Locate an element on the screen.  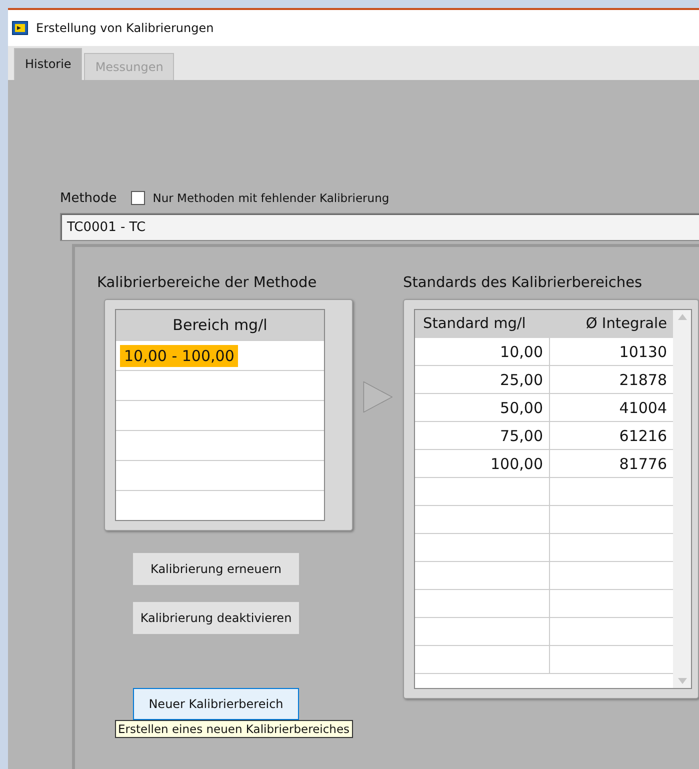
scroll-down-icon is located at coordinates (682, 681).